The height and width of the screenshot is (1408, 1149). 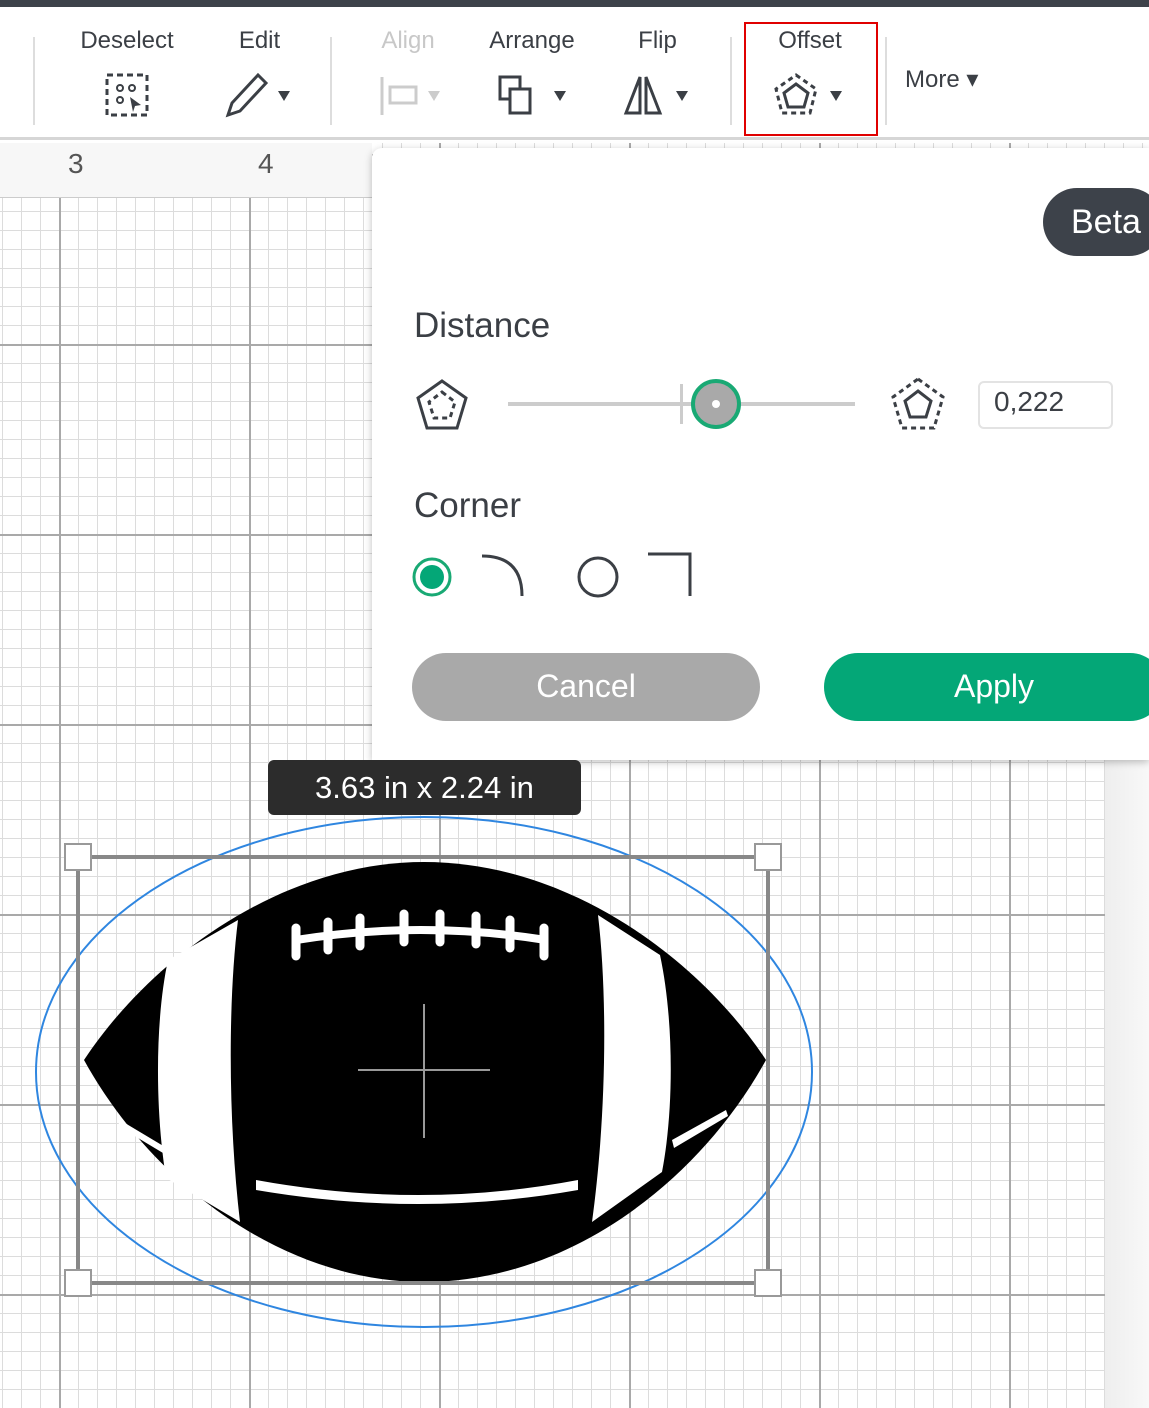 I want to click on rounded-corner-icon, so click(x=502, y=575).